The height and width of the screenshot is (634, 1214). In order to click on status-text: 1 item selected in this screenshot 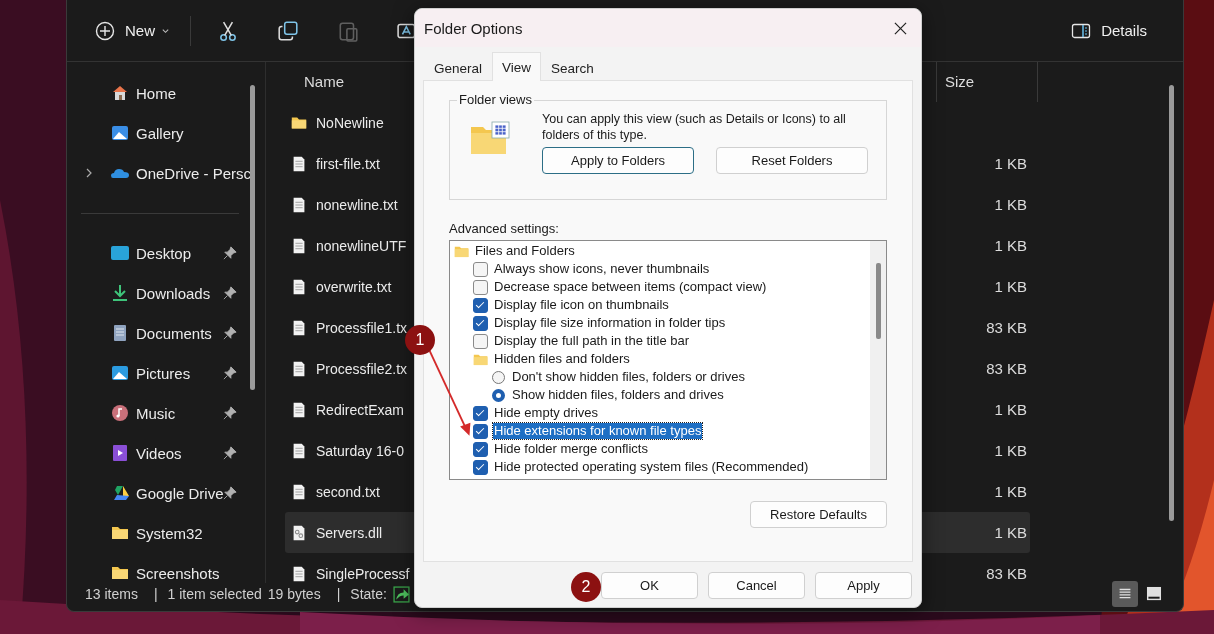, I will do `click(214, 594)`.